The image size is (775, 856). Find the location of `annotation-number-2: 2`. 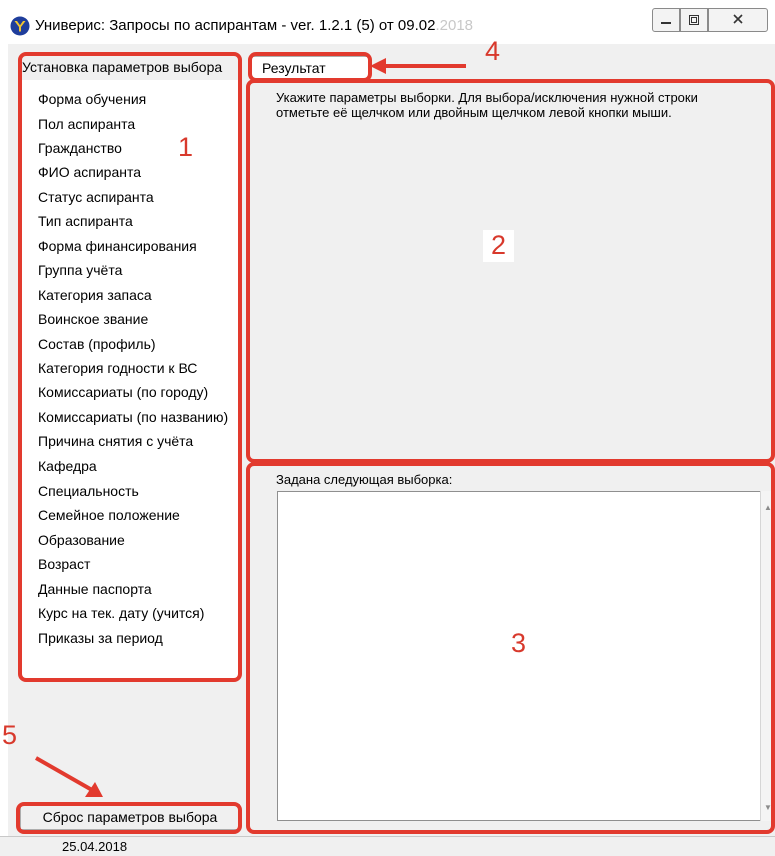

annotation-number-2: 2 is located at coordinates (499, 246).